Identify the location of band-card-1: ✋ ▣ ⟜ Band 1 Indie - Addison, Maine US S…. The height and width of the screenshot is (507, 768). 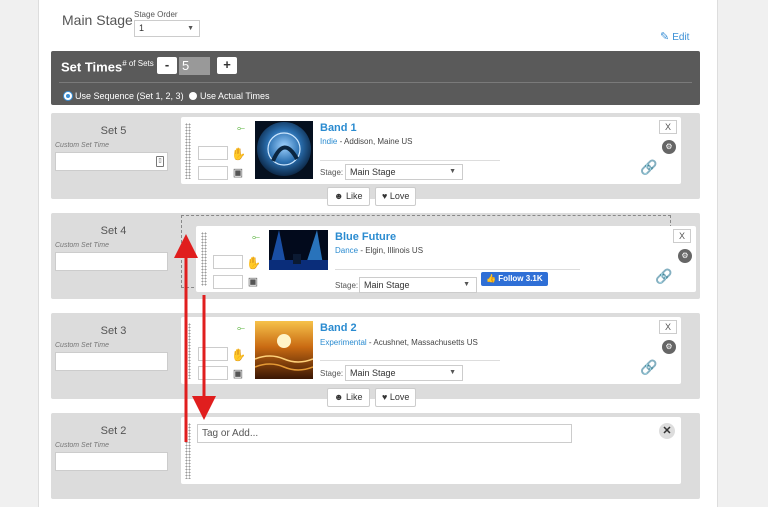
(431, 150).